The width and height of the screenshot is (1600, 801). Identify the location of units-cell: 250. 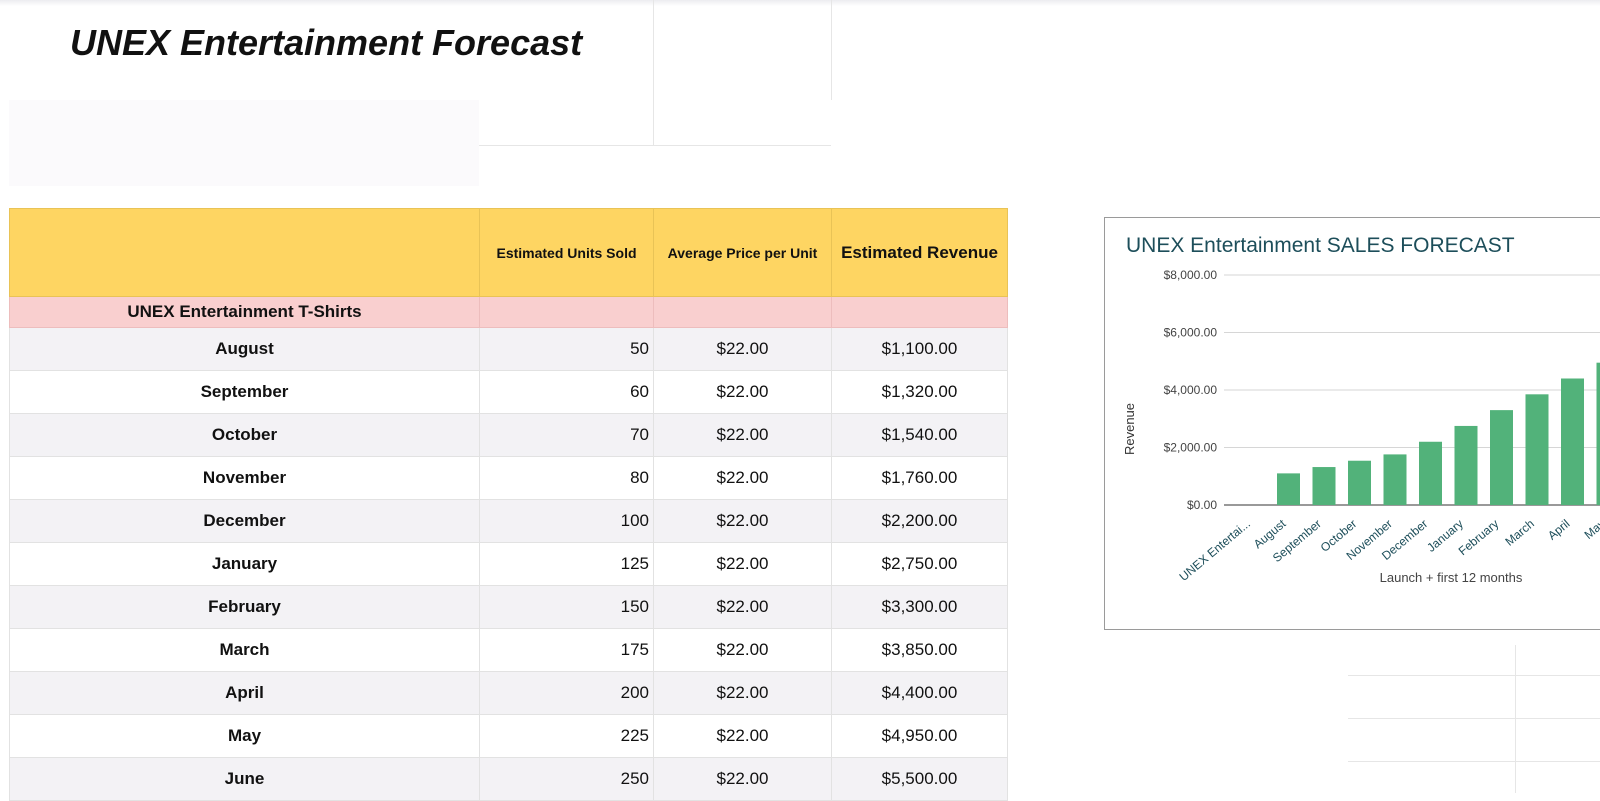
(567, 779).